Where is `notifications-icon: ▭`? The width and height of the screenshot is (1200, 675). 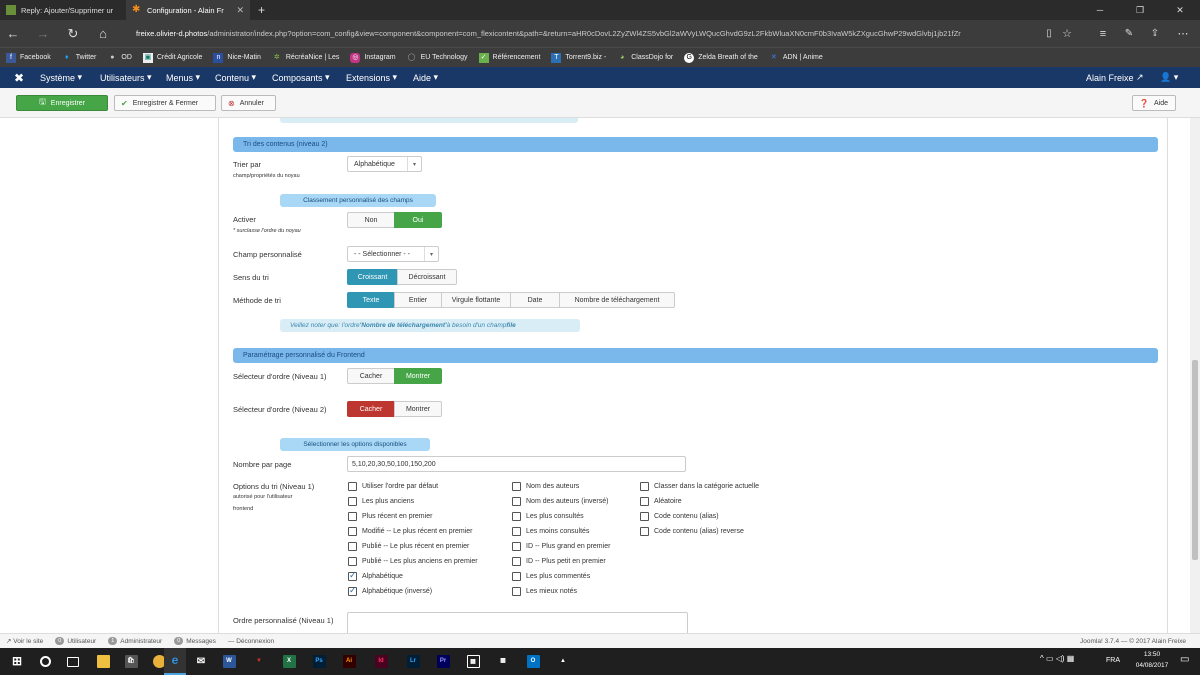
notifications-icon: ▭ is located at coordinates (1184, 659).